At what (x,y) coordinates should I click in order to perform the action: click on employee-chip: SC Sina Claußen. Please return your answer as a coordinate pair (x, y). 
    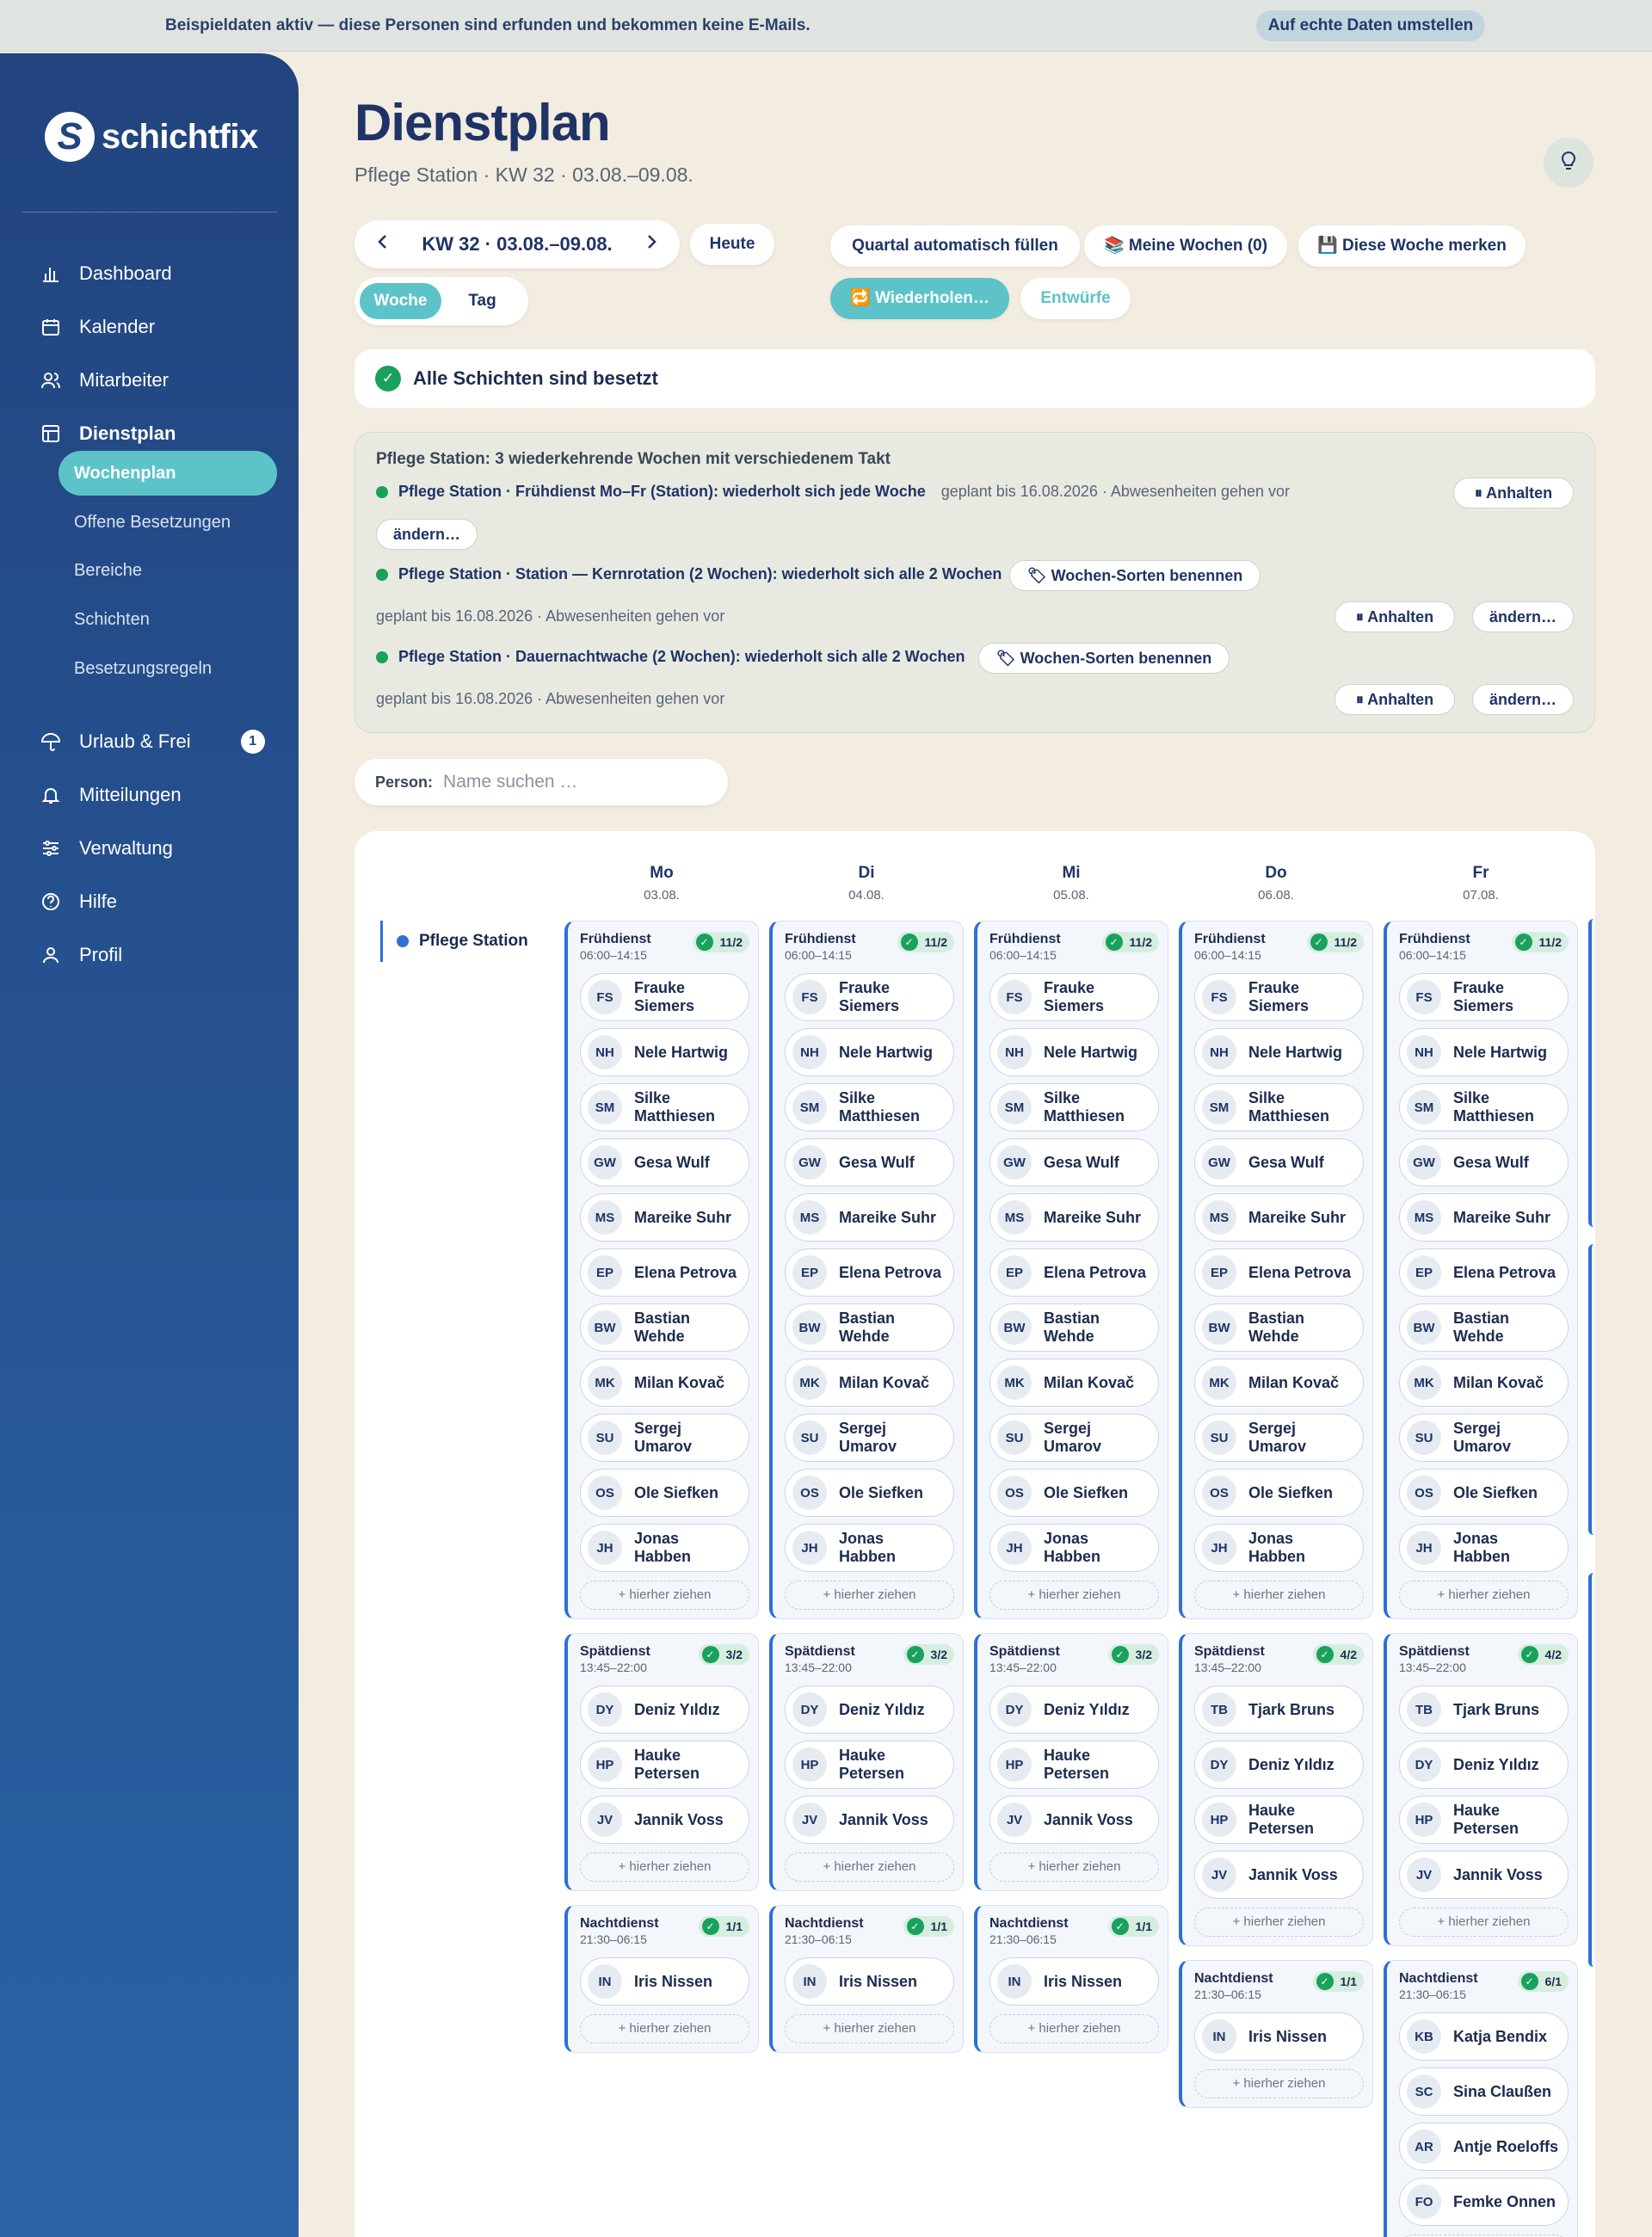
    Looking at the image, I should click on (1484, 2092).